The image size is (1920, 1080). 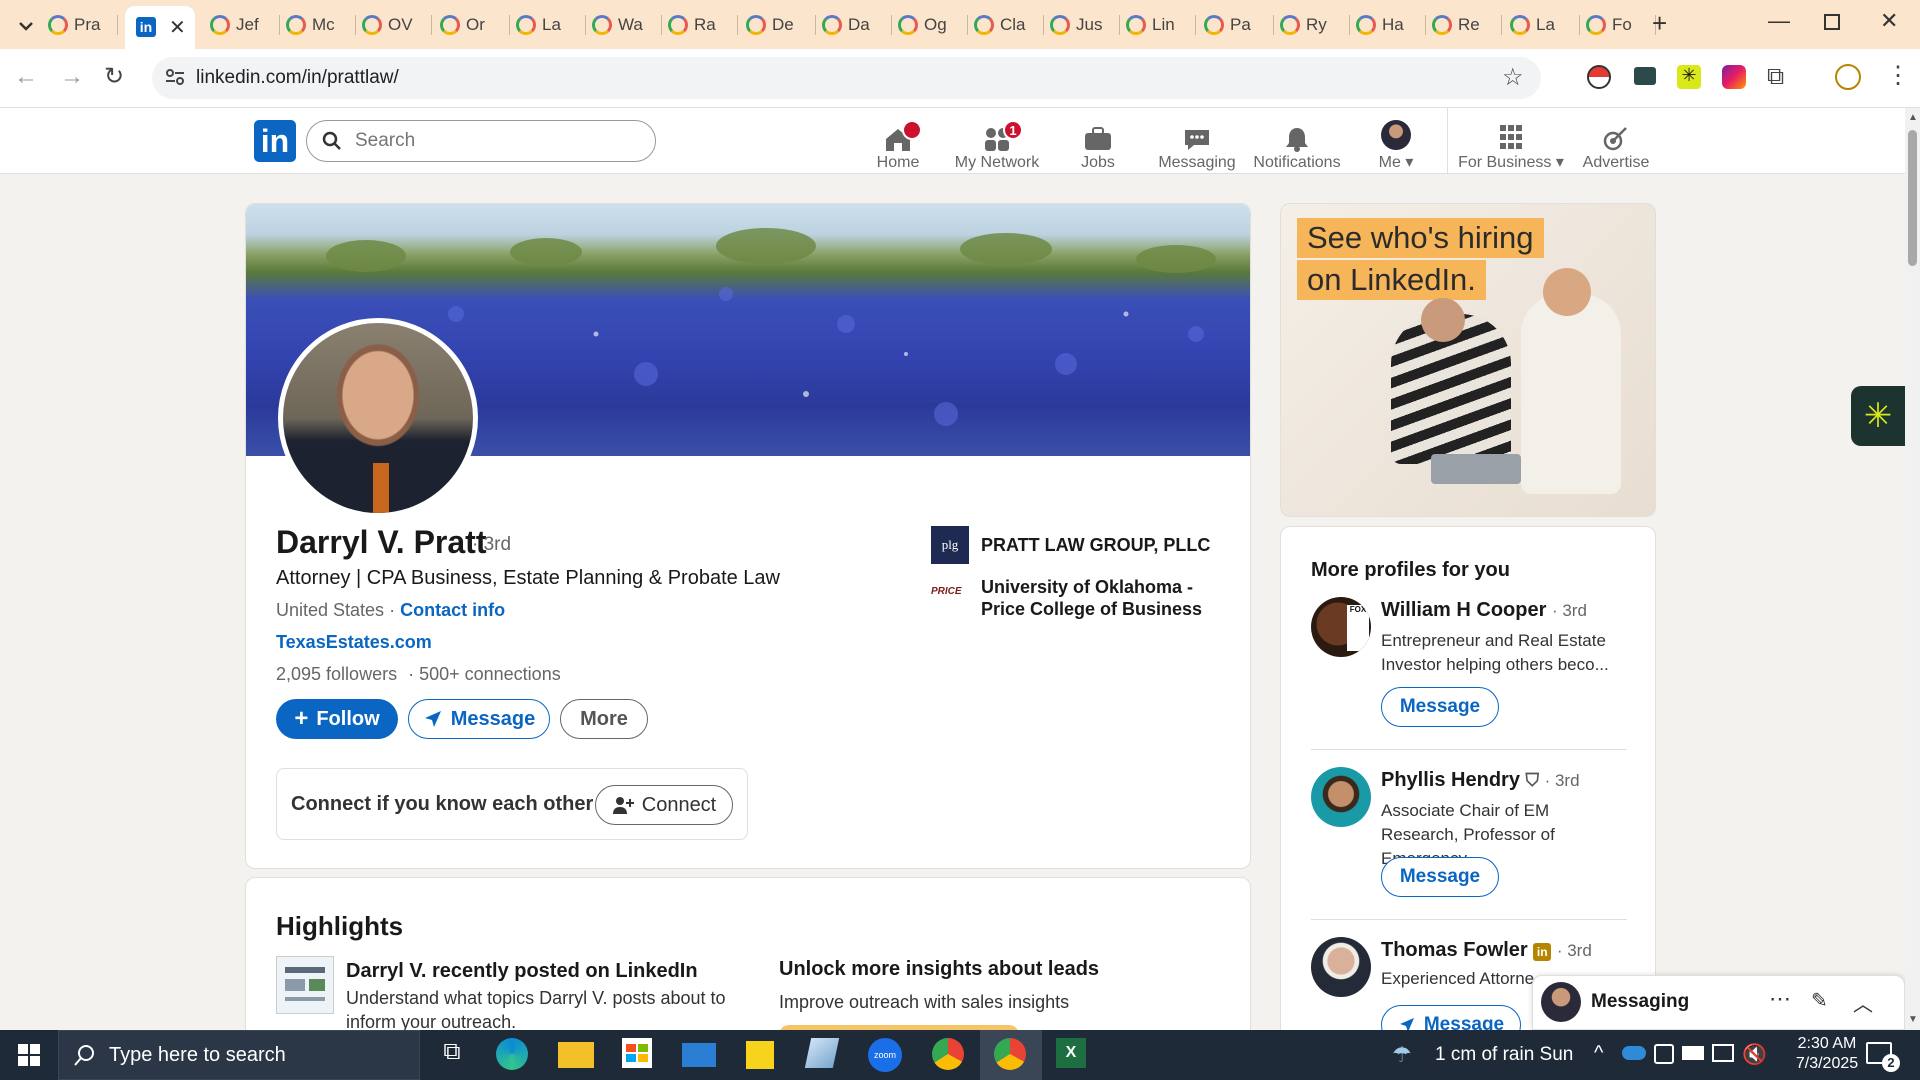 What do you see at coordinates (378, 418) in the screenshot?
I see `profile-avatar` at bounding box center [378, 418].